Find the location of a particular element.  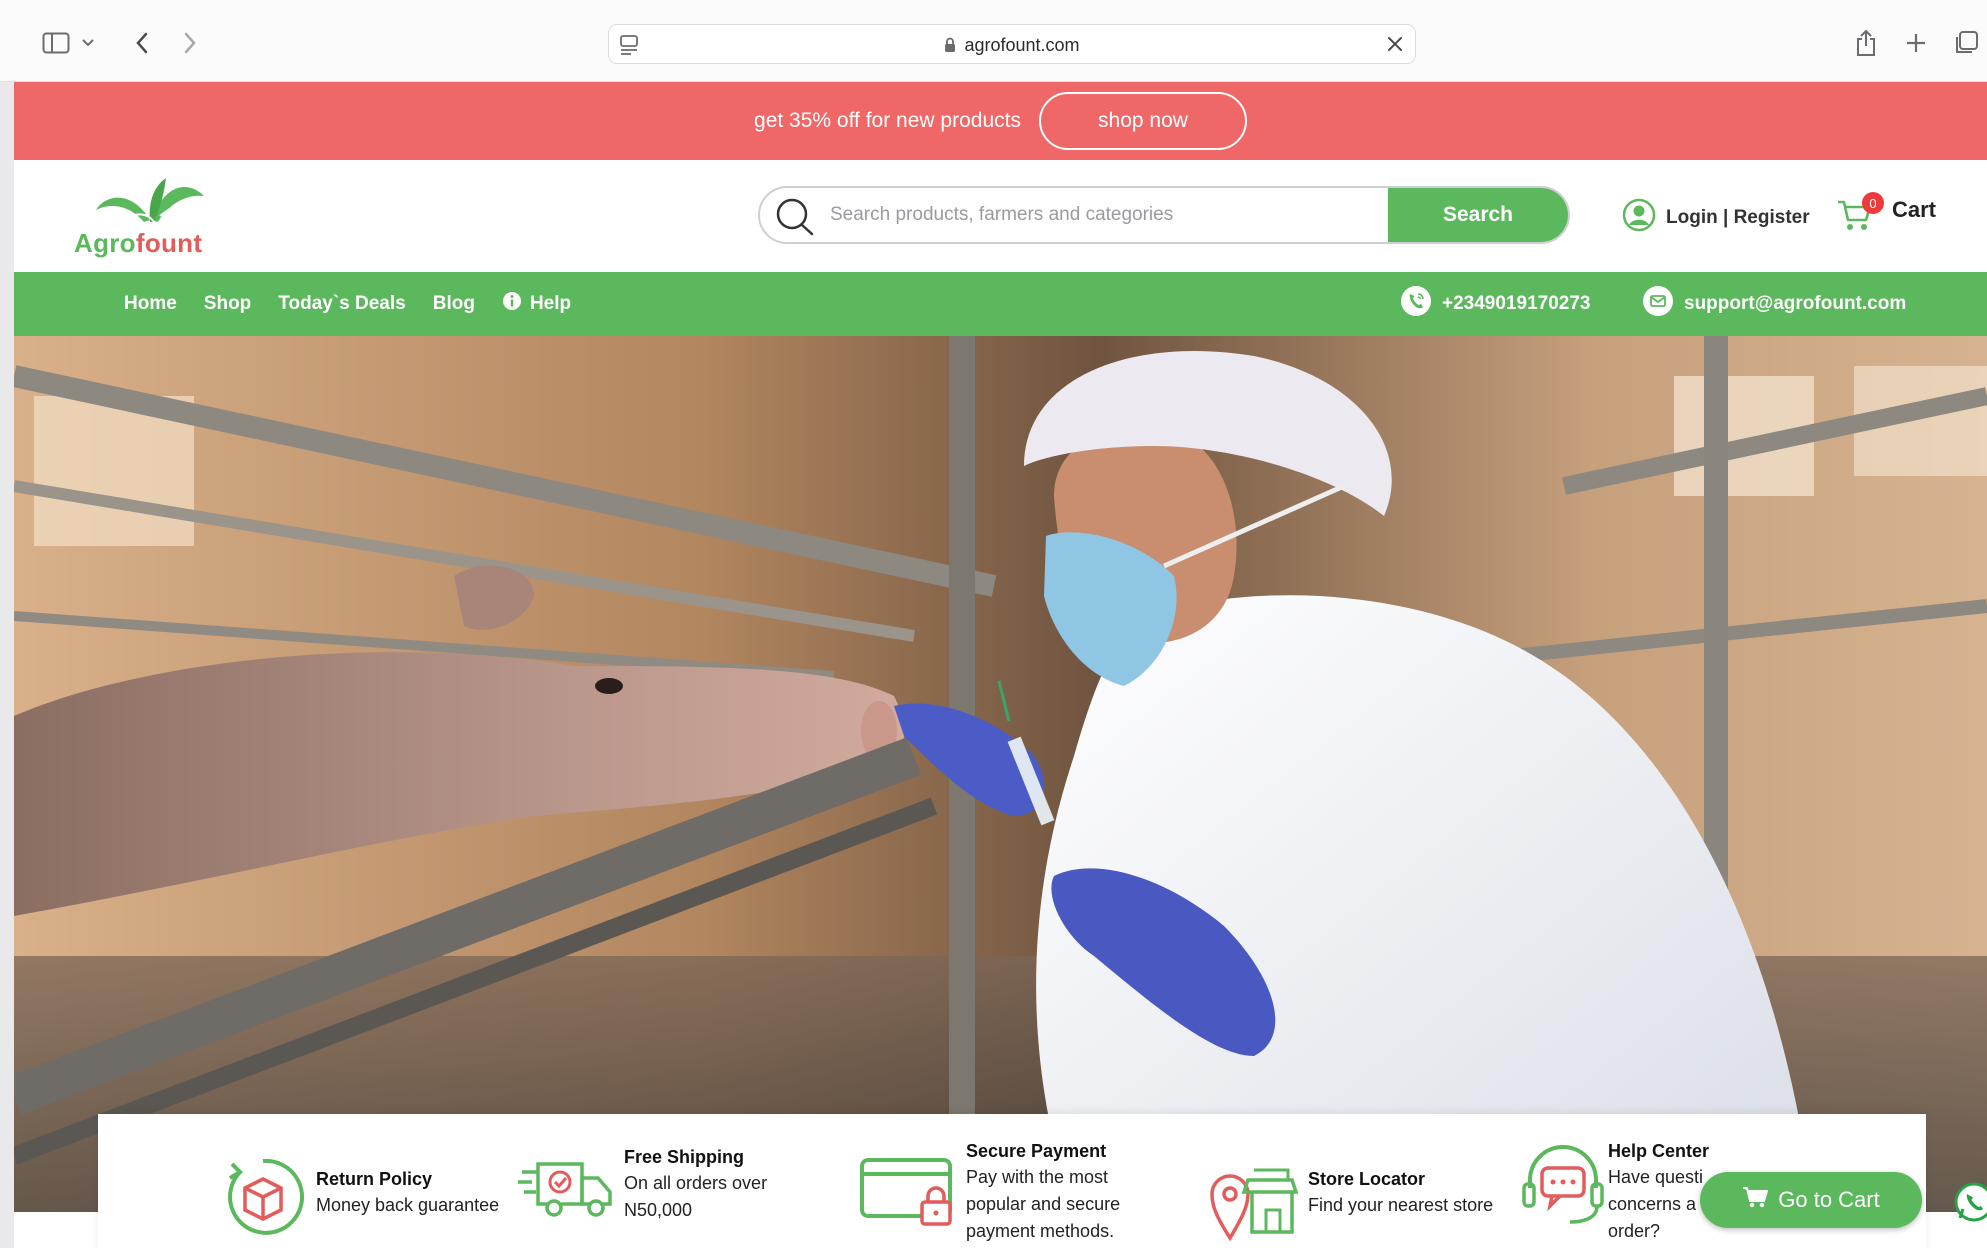

mail-icon is located at coordinates (1658, 304).